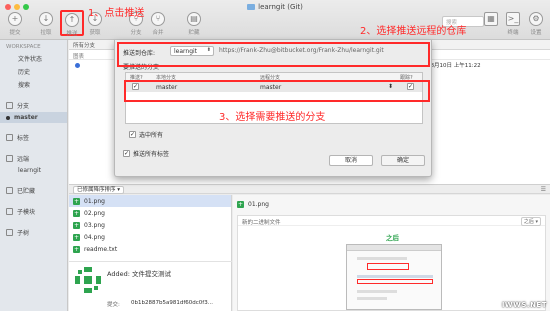 The width and height of the screenshot is (550, 311). What do you see at coordinates (194, 19) in the screenshot?
I see `stash-icon: ▤` at bounding box center [194, 19].